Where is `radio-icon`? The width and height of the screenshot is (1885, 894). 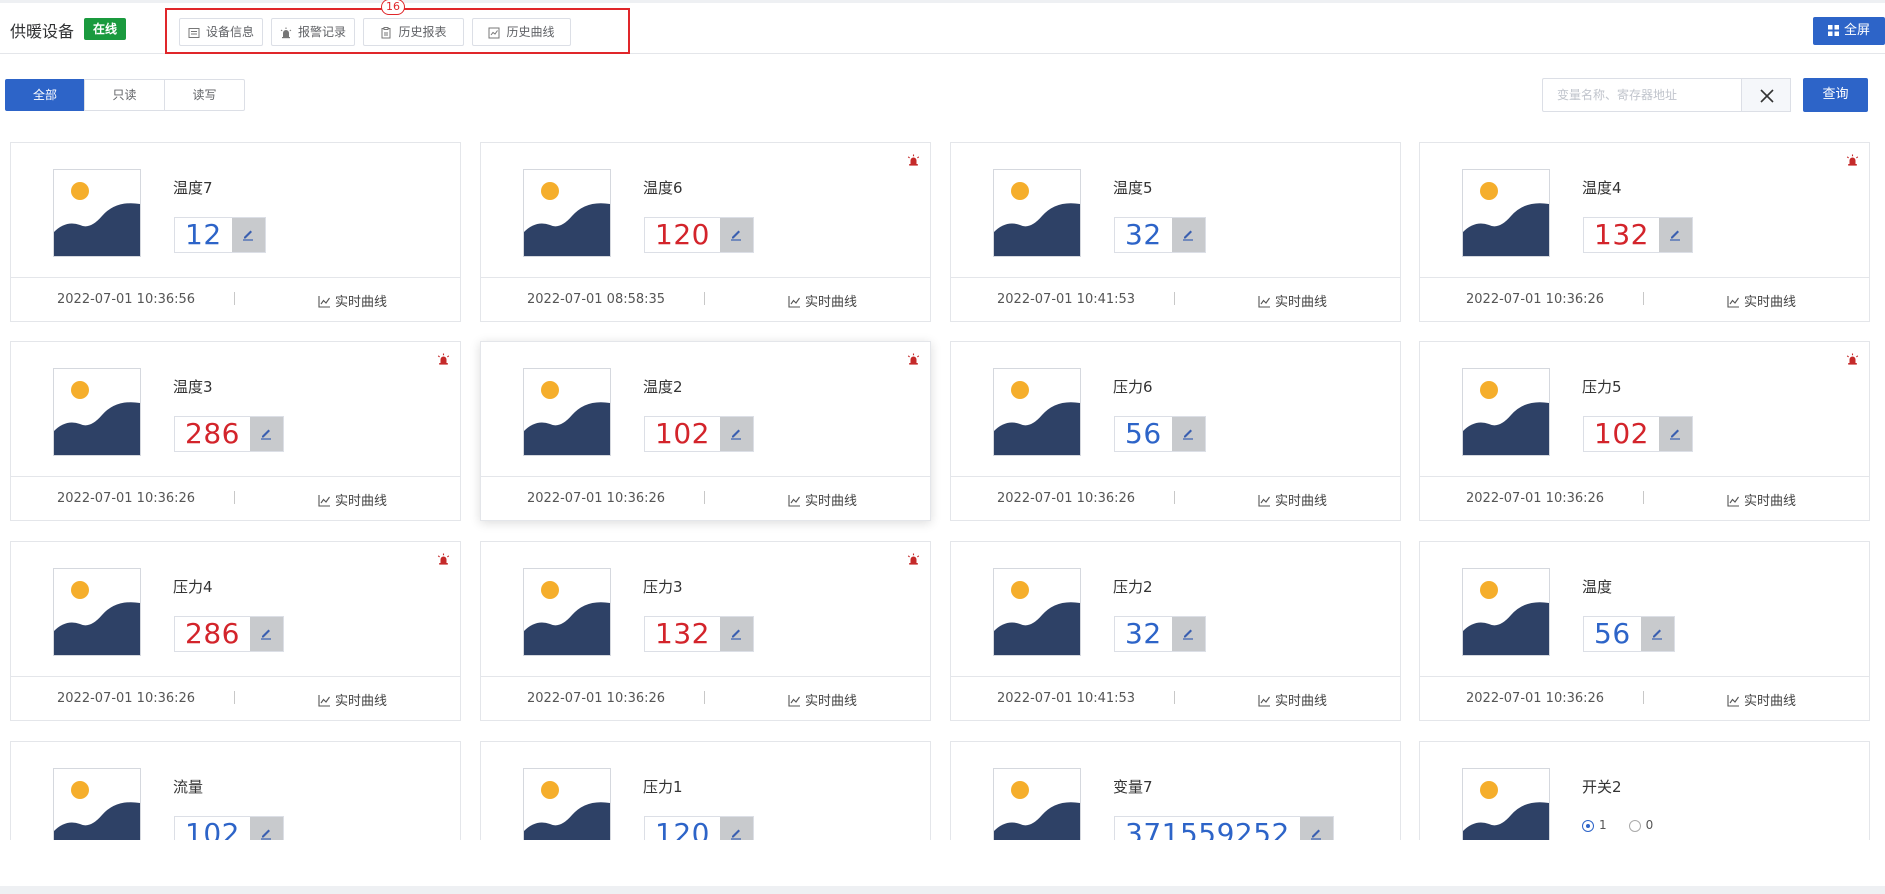
radio-icon is located at coordinates (1588, 825).